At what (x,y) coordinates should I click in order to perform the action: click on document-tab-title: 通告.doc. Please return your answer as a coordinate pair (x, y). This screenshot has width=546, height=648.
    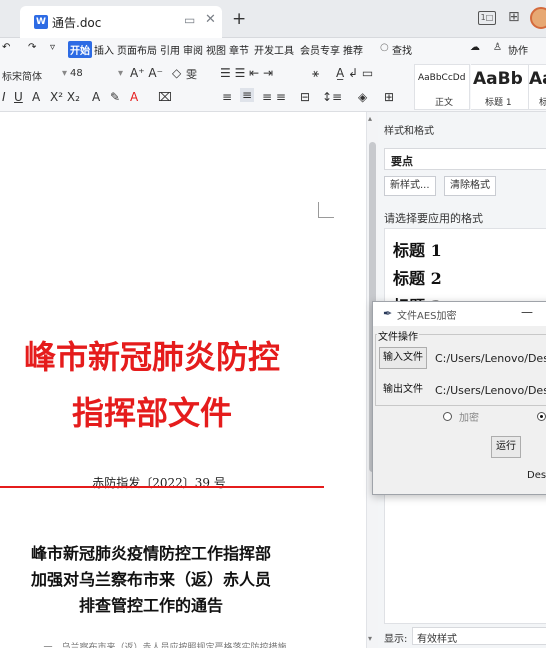
    Looking at the image, I should click on (77, 23).